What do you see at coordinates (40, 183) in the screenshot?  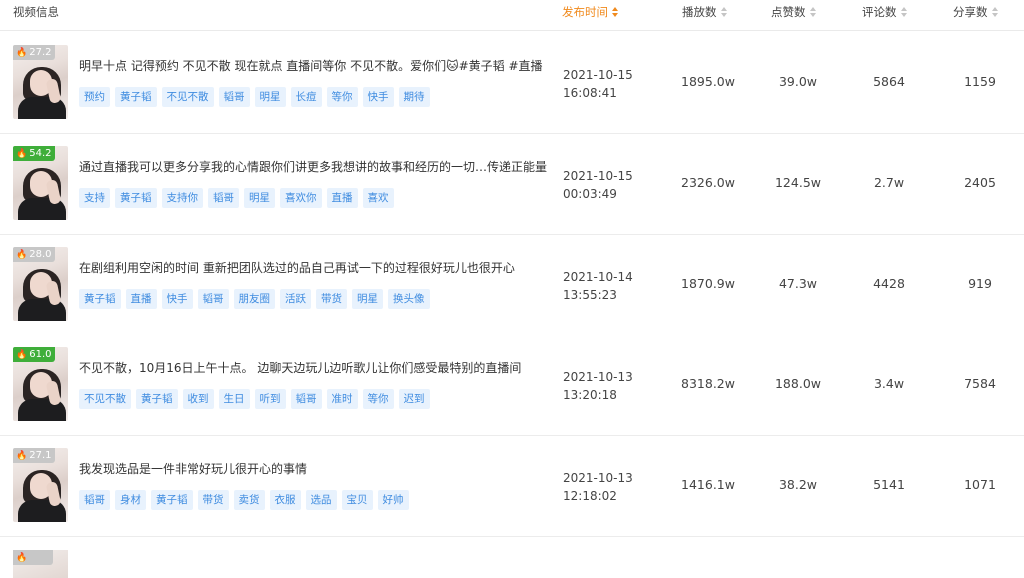 I see `video-thumbnail: 🔥 54.2` at bounding box center [40, 183].